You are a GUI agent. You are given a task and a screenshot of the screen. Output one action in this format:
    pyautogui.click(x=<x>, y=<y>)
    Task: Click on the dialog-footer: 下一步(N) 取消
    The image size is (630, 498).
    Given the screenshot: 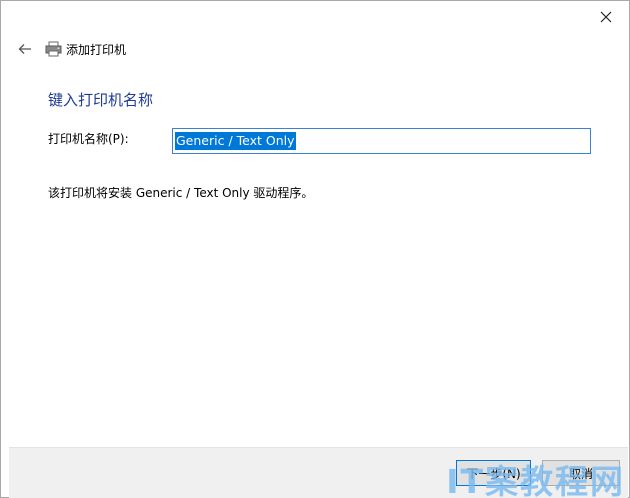 What is the action you would take?
    pyautogui.click(x=318, y=472)
    